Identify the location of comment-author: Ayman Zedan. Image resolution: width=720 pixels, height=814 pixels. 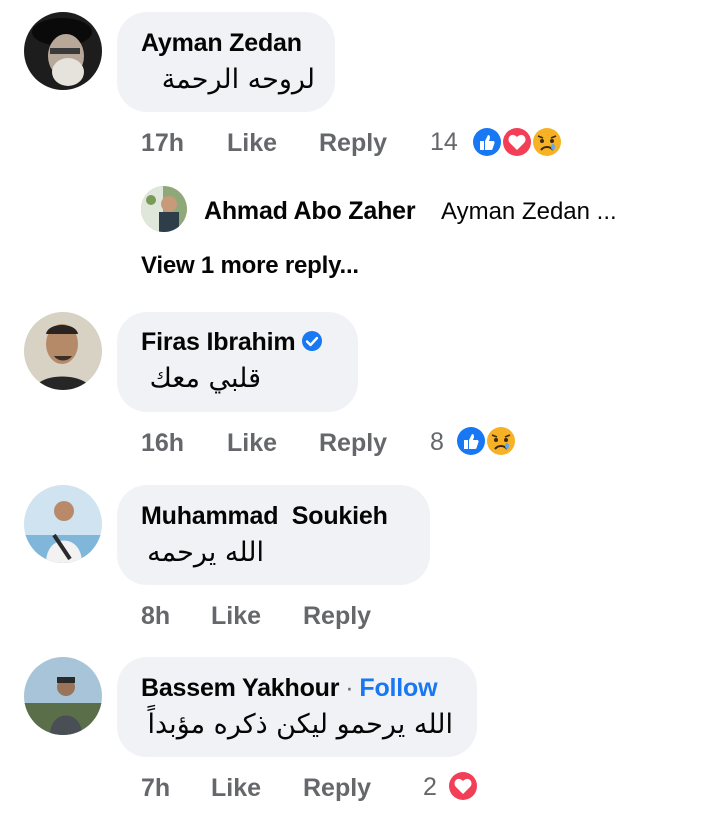
(221, 43).